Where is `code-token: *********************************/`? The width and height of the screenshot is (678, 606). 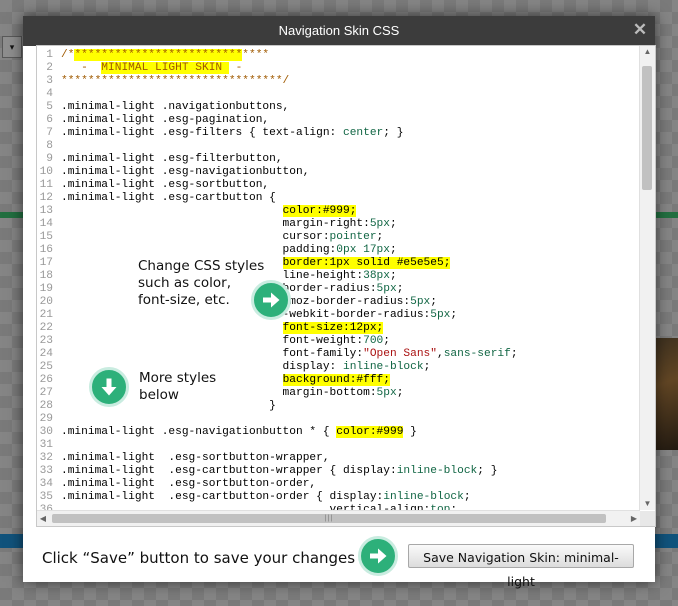
code-token: *********************************/ is located at coordinates (175, 81).